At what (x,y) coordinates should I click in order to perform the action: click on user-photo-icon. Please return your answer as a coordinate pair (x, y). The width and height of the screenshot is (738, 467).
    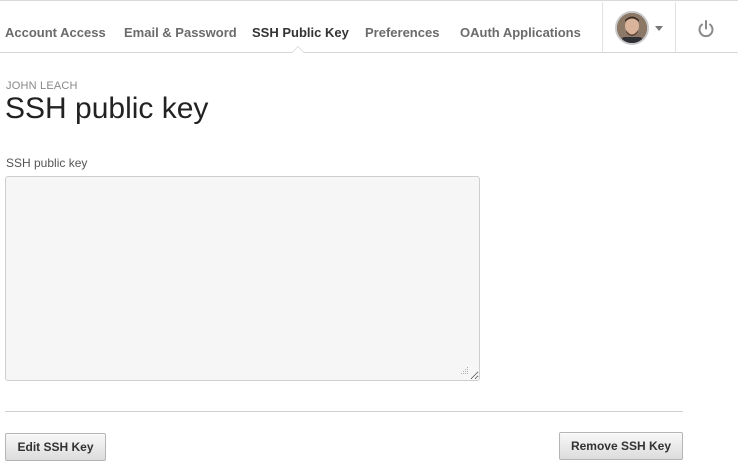
    Looking at the image, I should click on (632, 28).